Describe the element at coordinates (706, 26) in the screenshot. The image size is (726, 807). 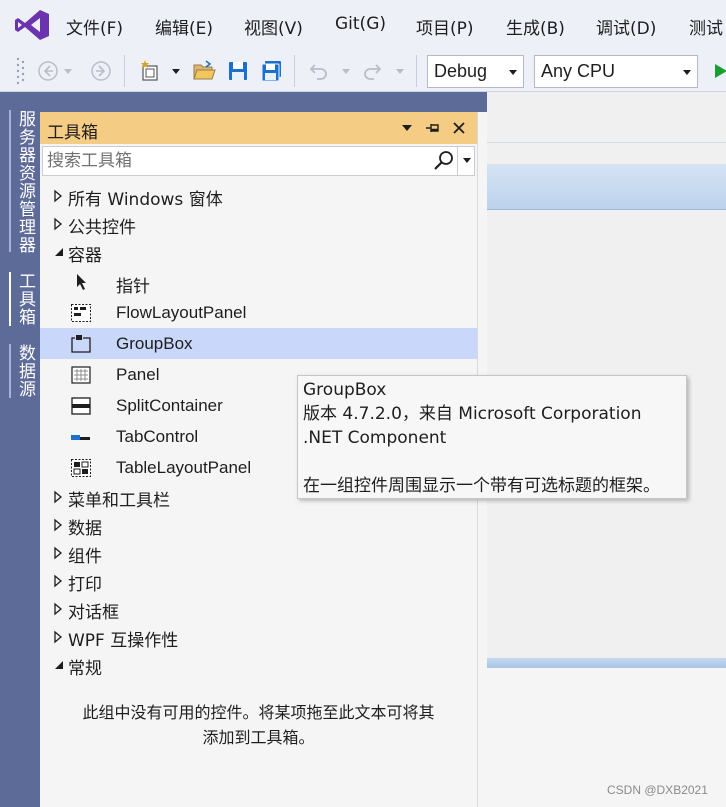
I see `menu-test: 测试` at that location.